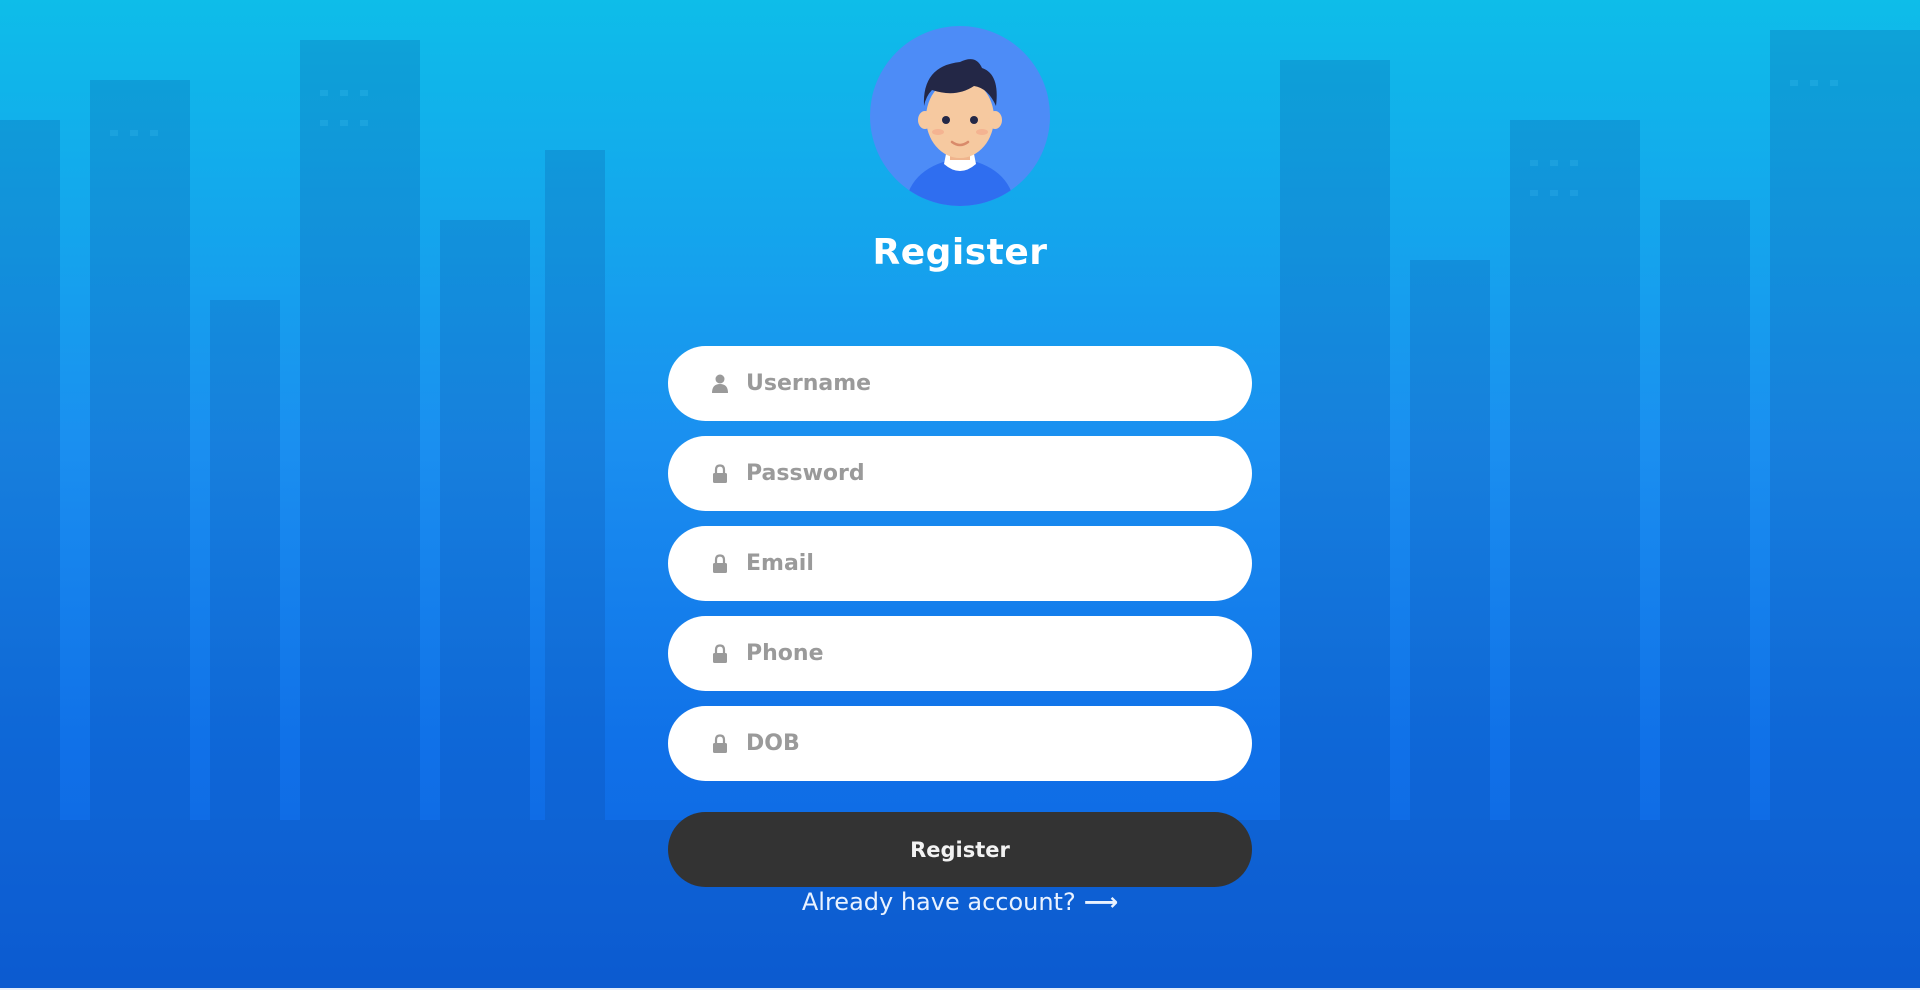 Image resolution: width=1920 pixels, height=990 pixels. What do you see at coordinates (981, 383) in the screenshot?
I see `username-input` at bounding box center [981, 383].